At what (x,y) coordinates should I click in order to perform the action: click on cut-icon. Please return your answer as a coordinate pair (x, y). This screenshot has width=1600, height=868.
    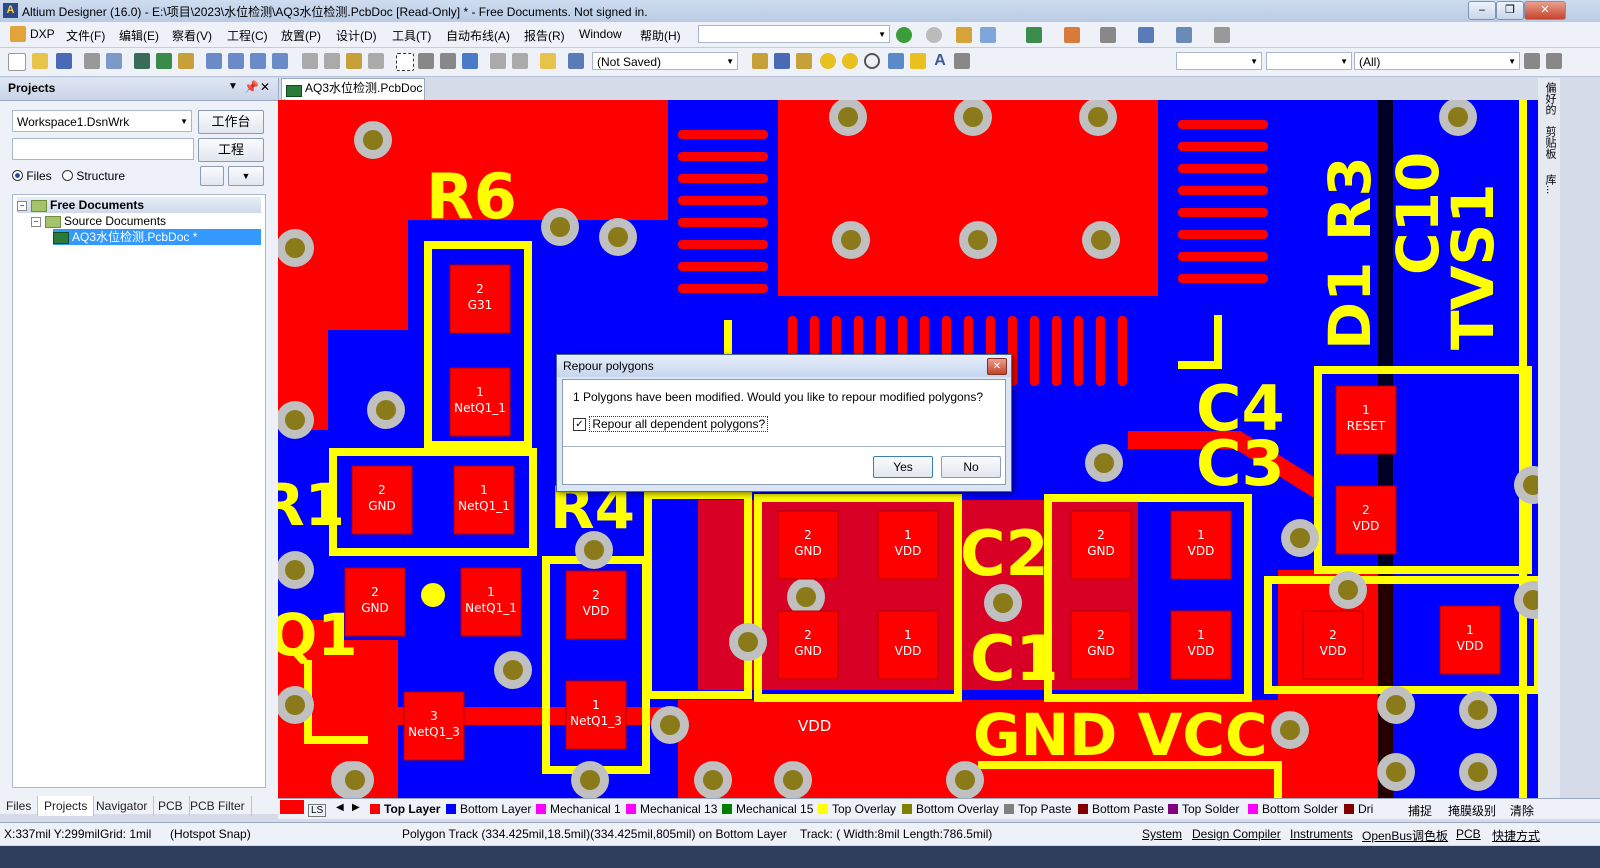
    Looking at the image, I should click on (310, 61).